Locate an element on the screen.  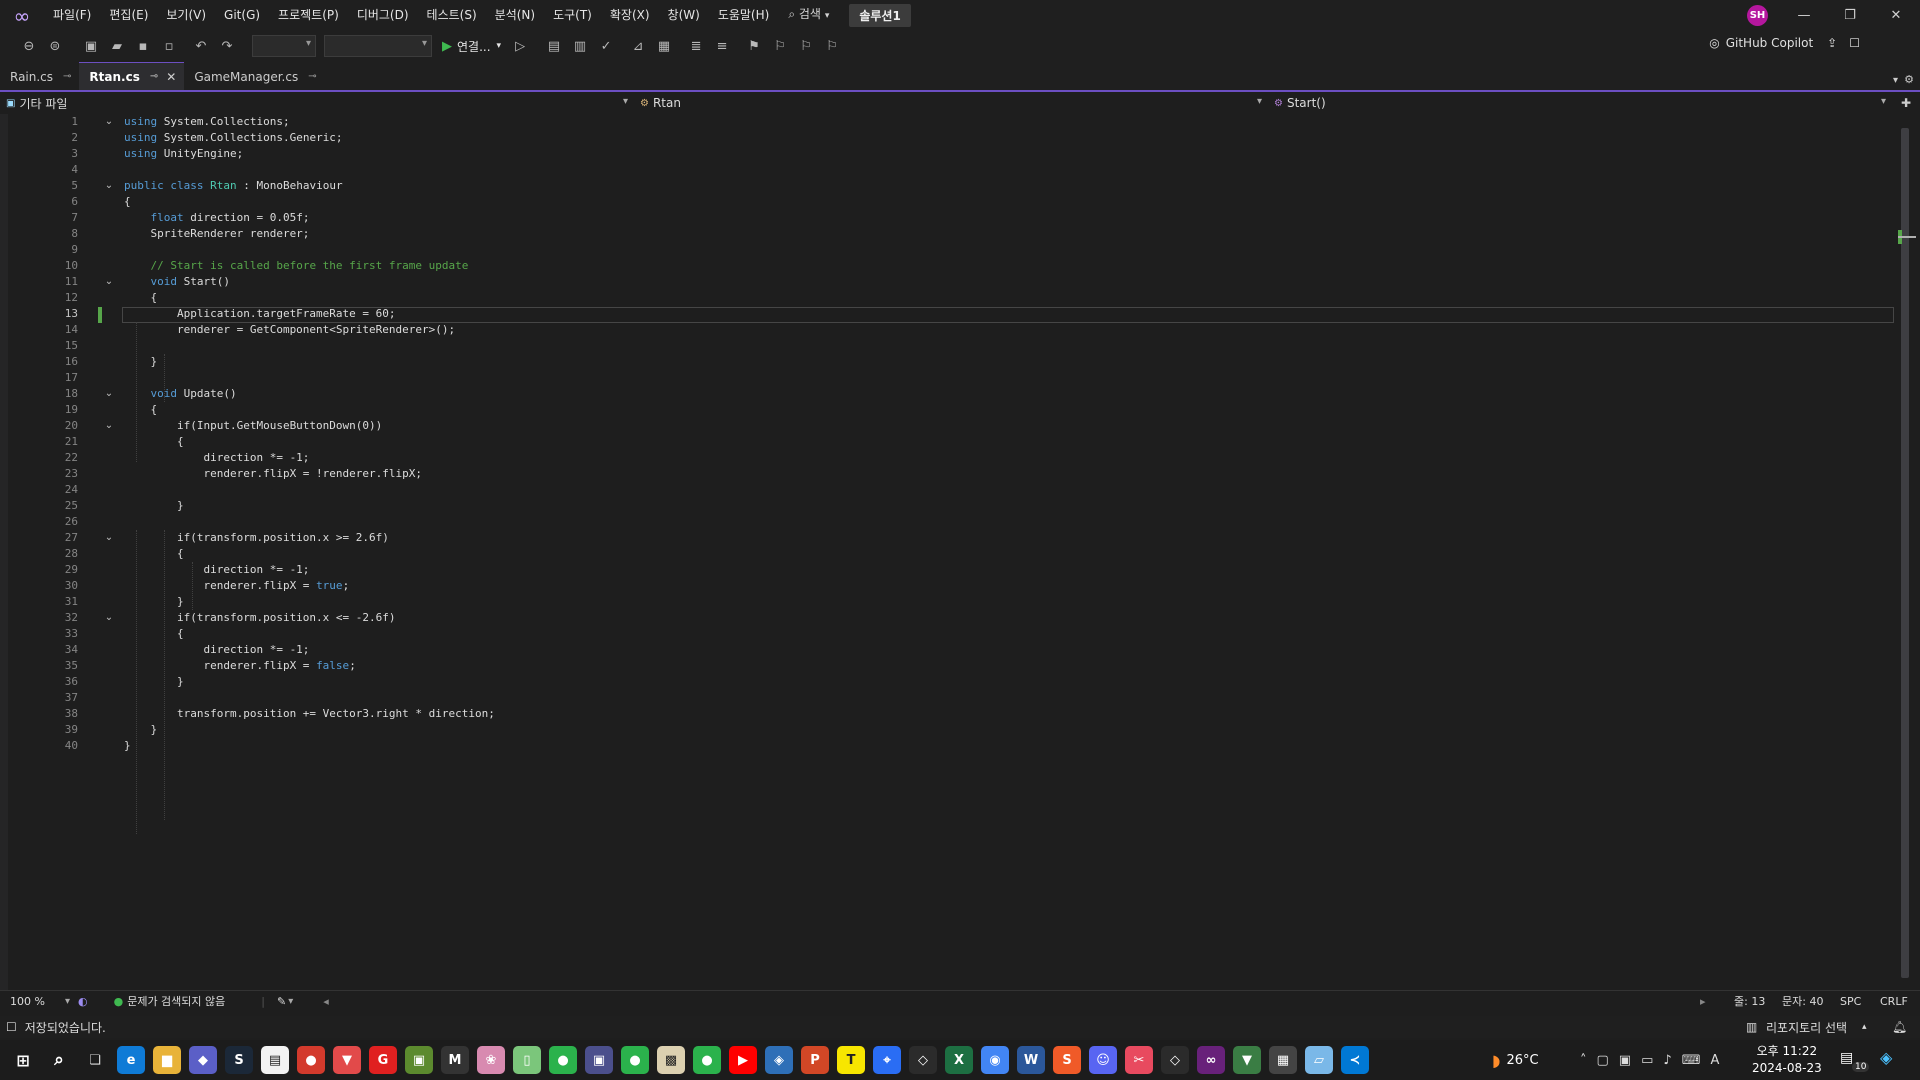
menu-item: 도구(T) is located at coordinates (572, 15).